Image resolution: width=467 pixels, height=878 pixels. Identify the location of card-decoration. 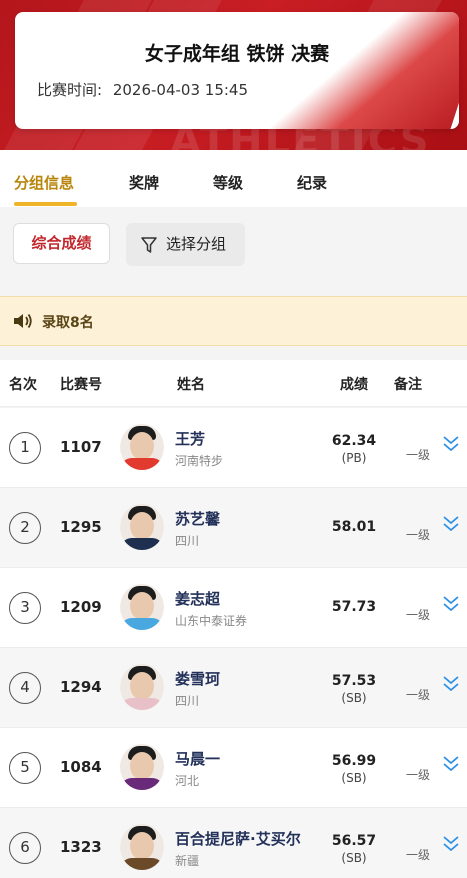
(349, 70).